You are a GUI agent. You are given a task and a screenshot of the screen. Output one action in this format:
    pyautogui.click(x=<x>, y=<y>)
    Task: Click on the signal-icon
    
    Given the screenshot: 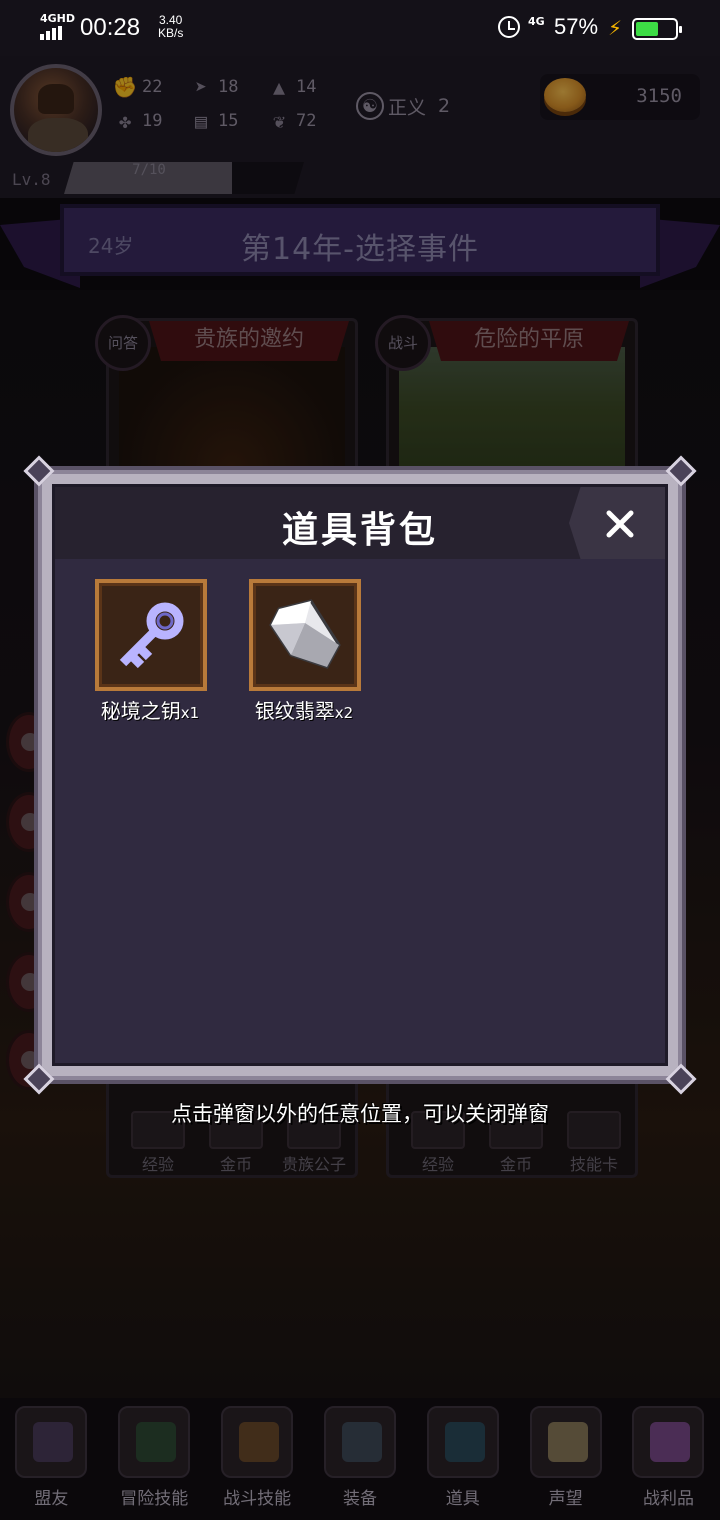 What is the action you would take?
    pyautogui.click(x=51, y=33)
    